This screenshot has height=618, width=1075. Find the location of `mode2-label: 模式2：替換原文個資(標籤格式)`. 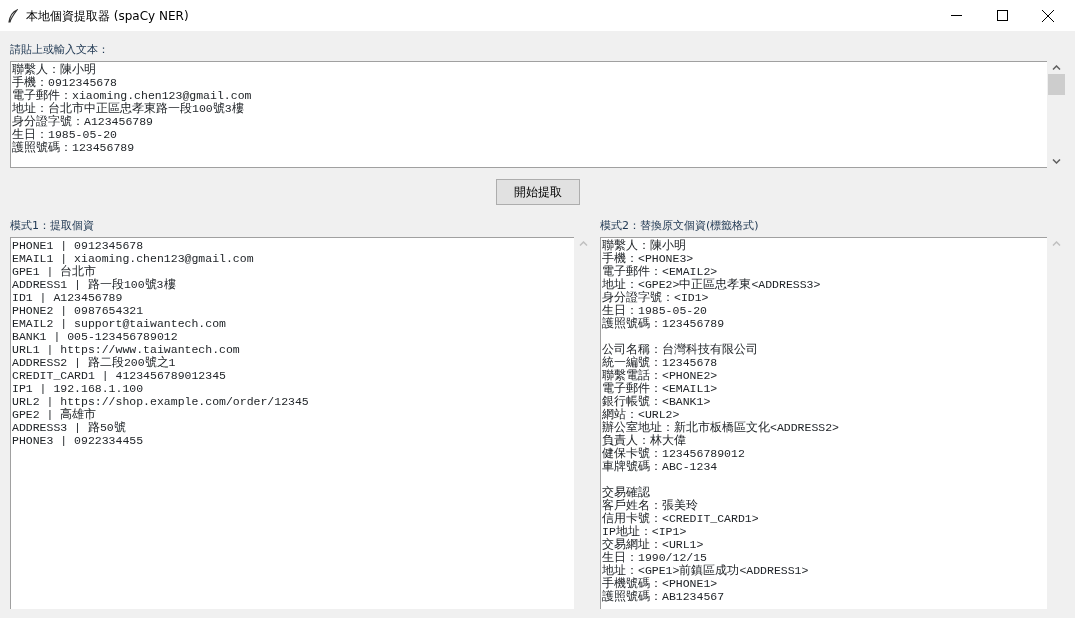

mode2-label: 模式2：替換原文個資(標籤格式) is located at coordinates (680, 226).